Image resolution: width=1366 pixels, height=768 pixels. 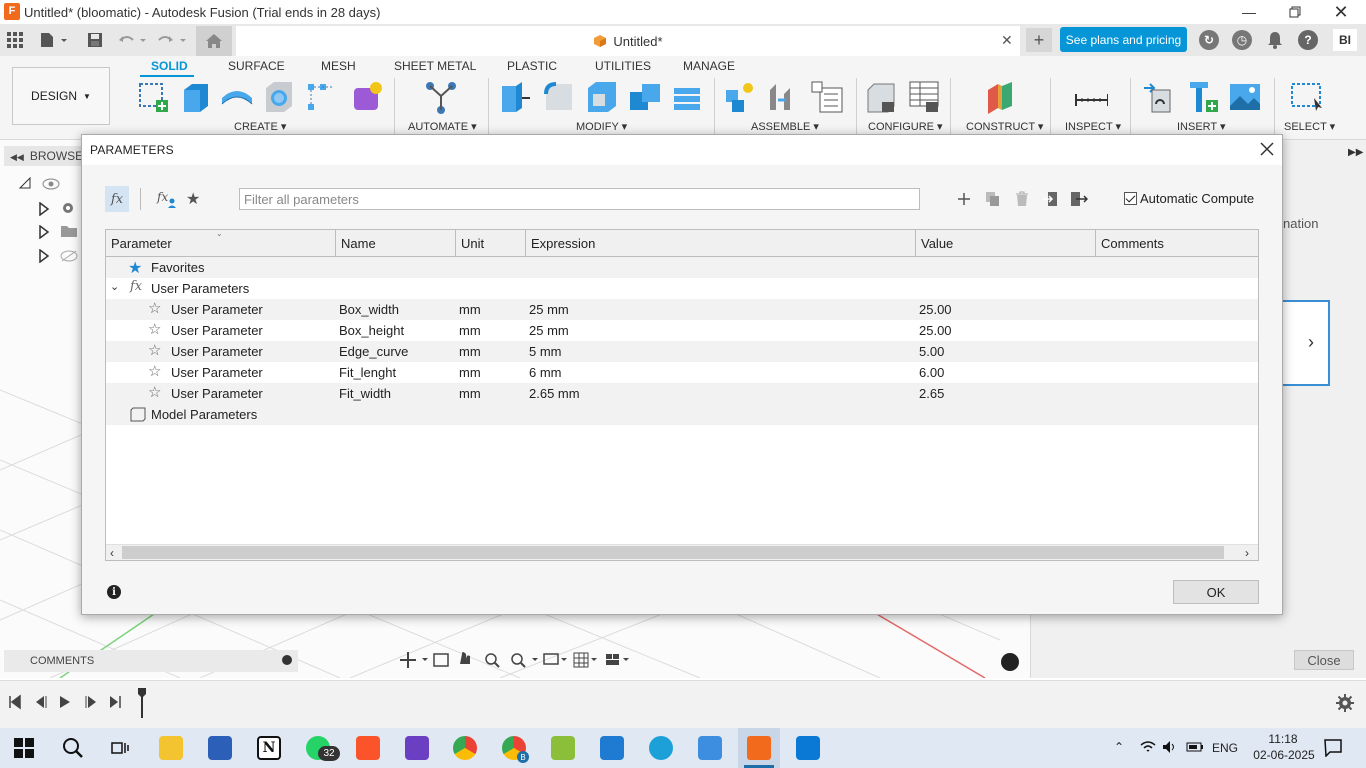 What do you see at coordinates (1091, 97) in the screenshot?
I see `measure-icon` at bounding box center [1091, 97].